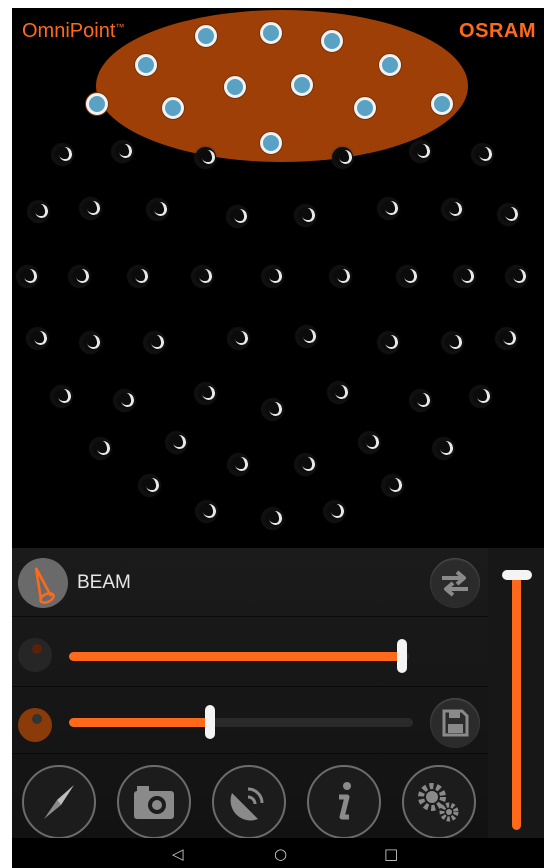 Image resolution: width=544 pixels, height=868 pixels. I want to click on satellite-dish-icon, so click(247, 804).